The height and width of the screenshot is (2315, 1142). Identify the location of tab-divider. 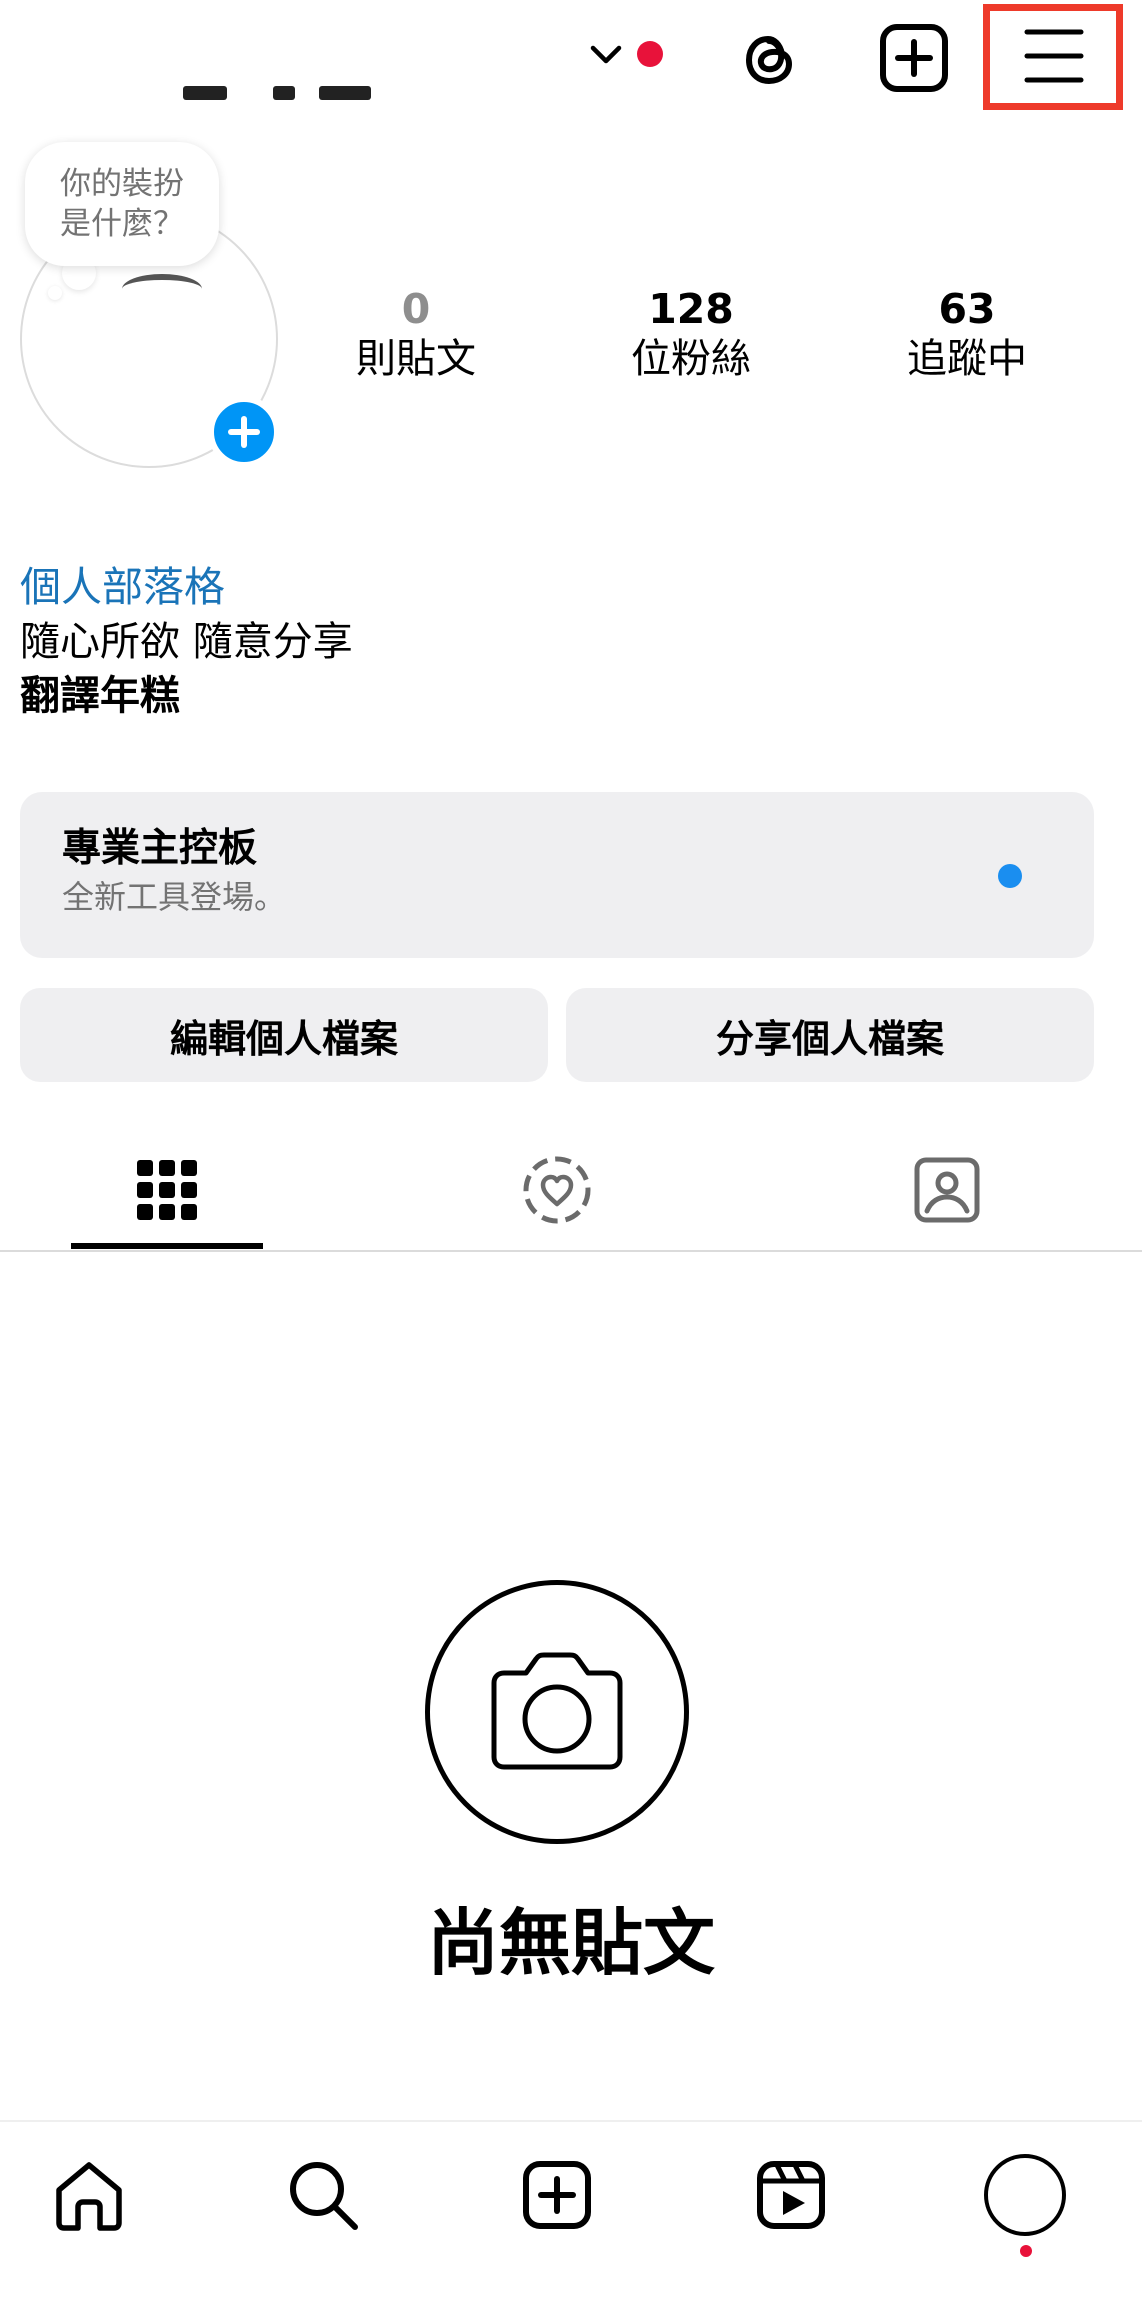
(571, 1251).